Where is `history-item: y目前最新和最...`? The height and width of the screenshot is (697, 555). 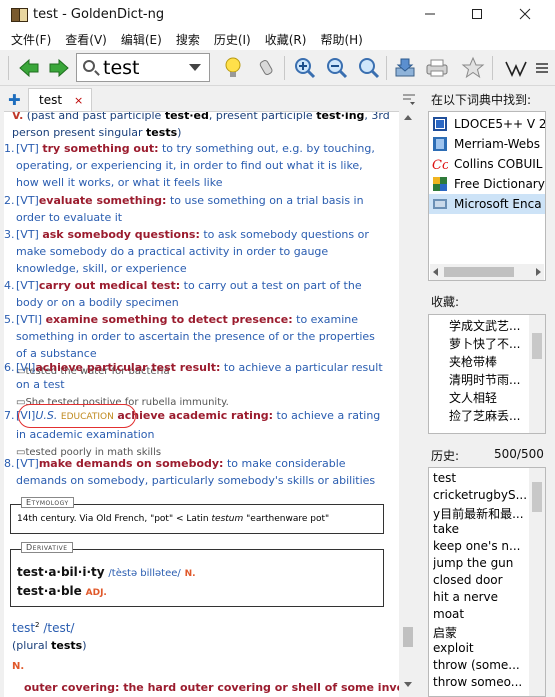 history-item: y目前最新和最... is located at coordinates (482, 513).